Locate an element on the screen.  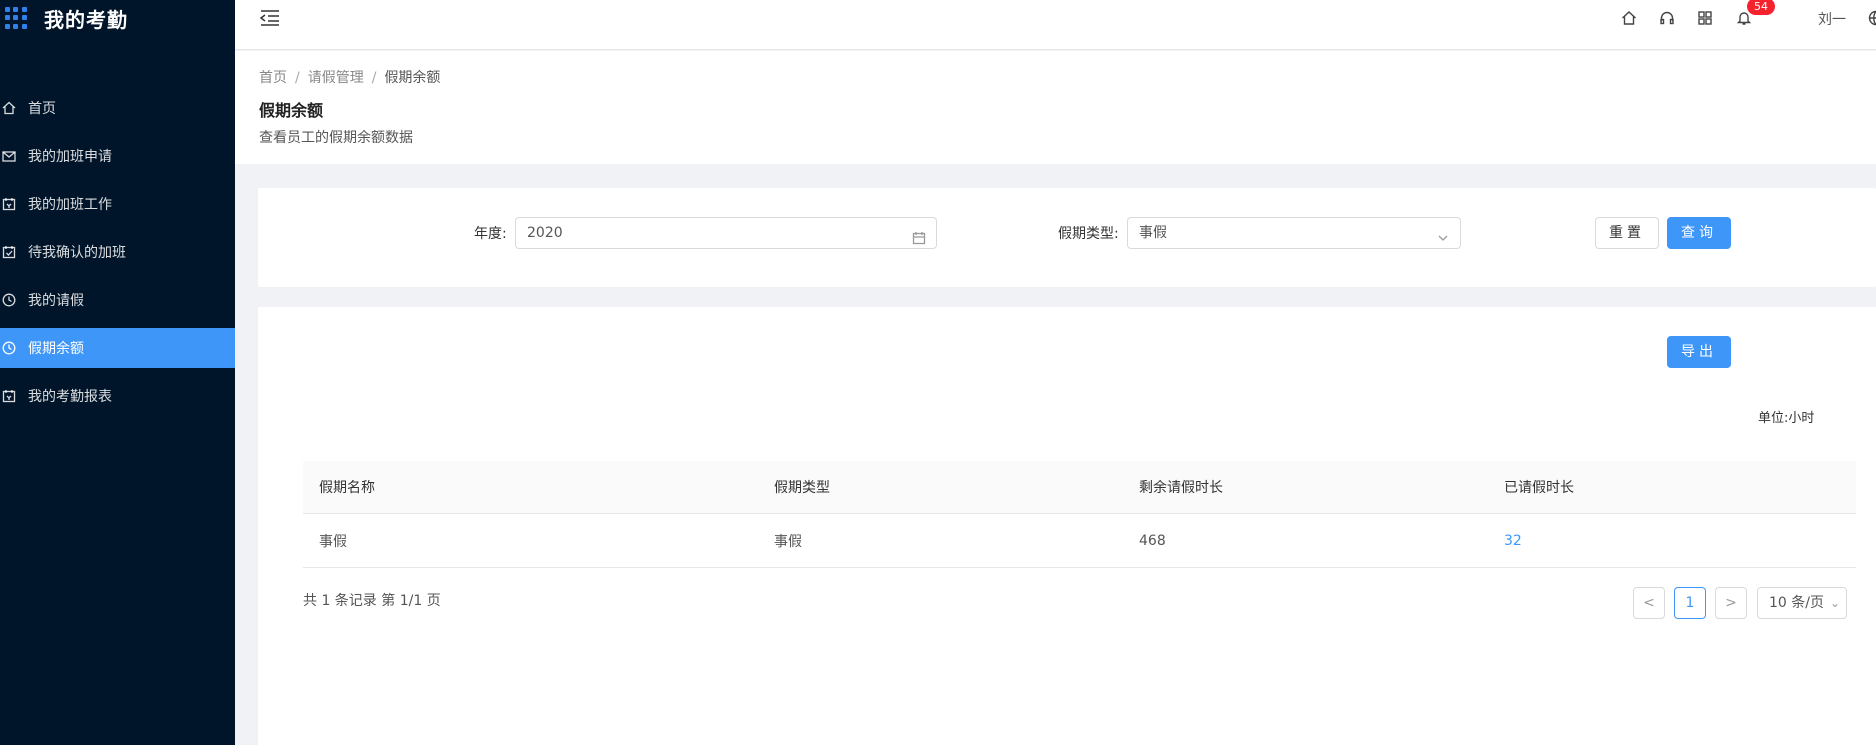
logo: 我的考勤 is located at coordinates (117, 18).